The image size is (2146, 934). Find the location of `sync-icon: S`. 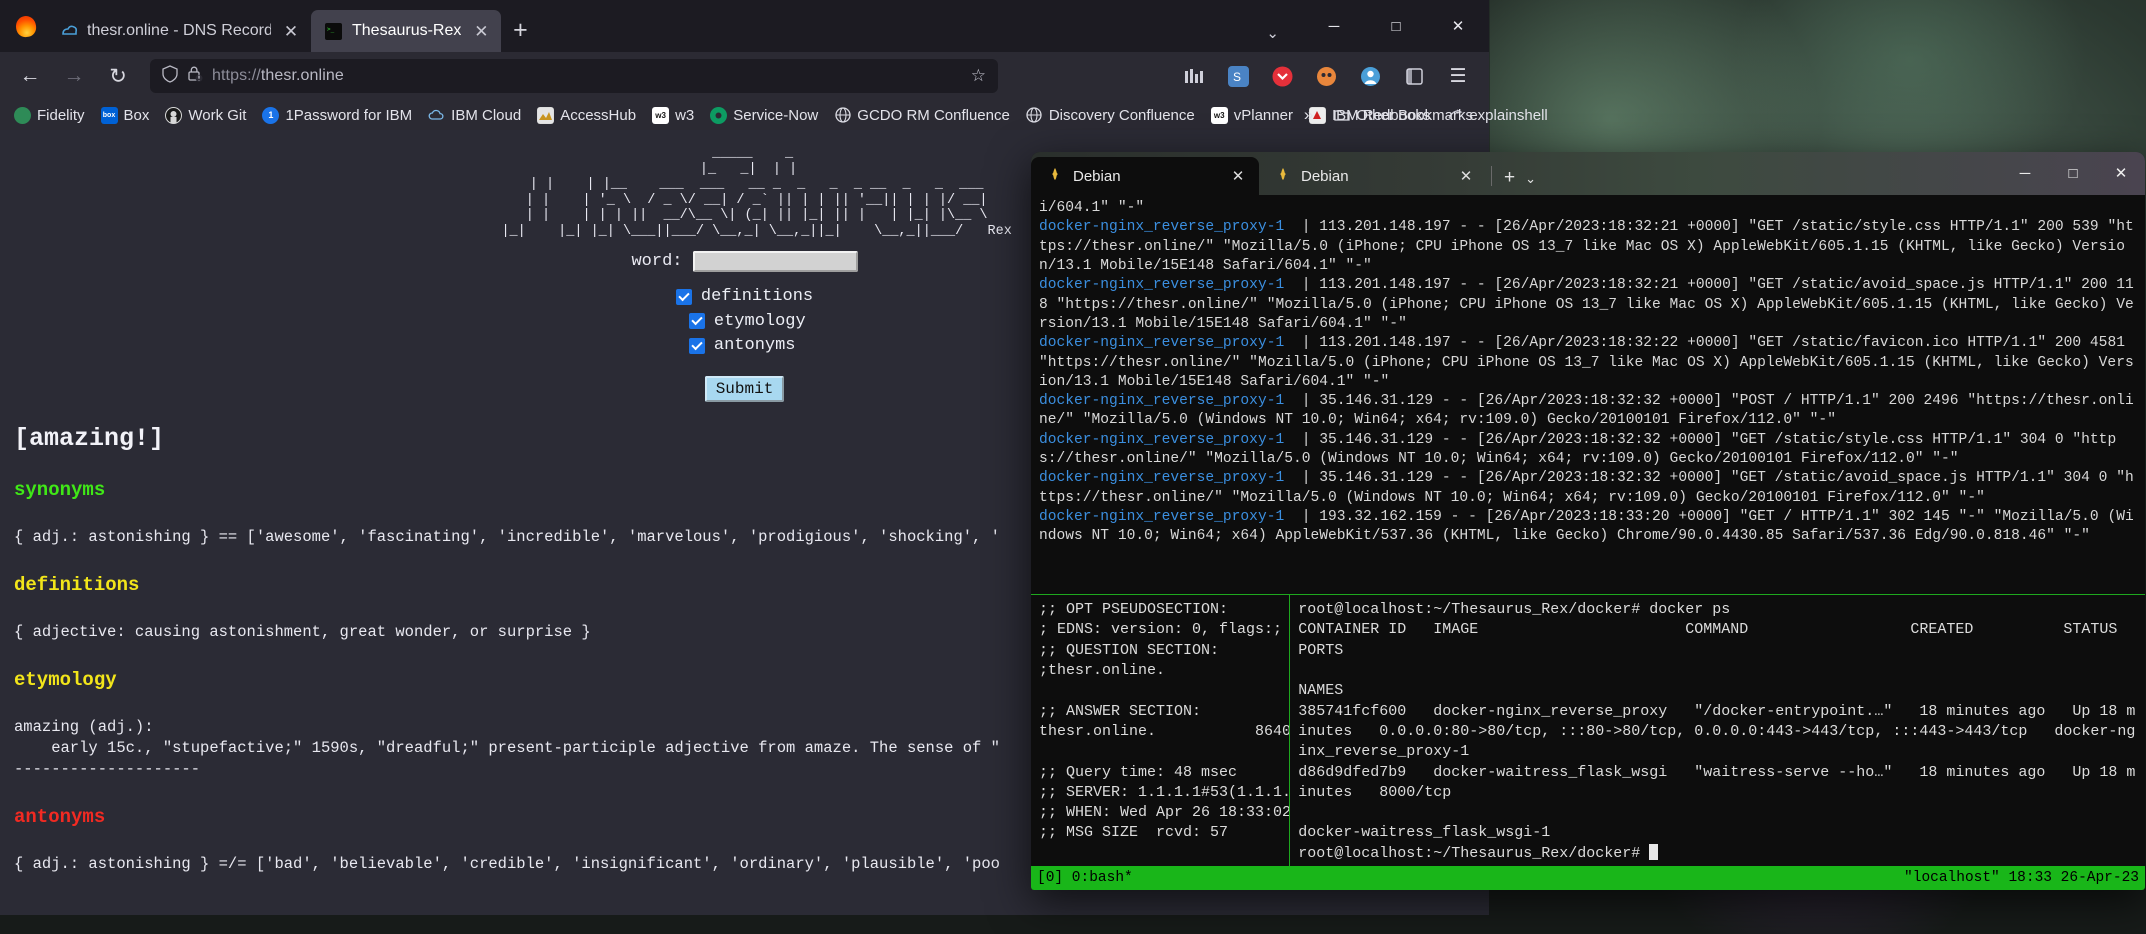

sync-icon: S is located at coordinates (1238, 76).